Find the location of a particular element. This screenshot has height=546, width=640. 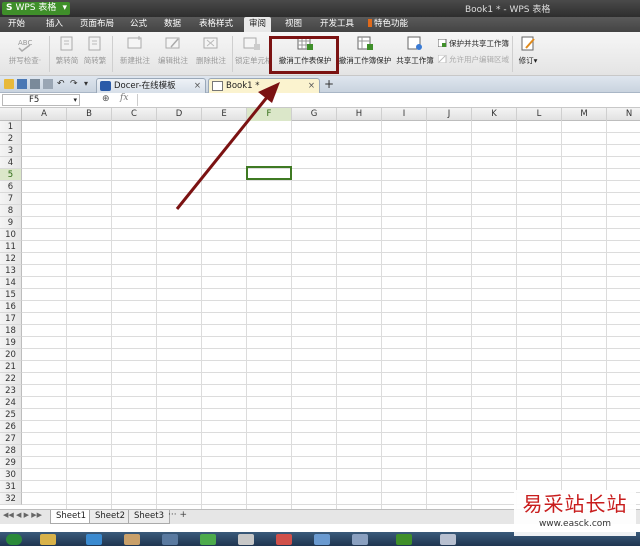

column-header: C is located at coordinates (134, 114).